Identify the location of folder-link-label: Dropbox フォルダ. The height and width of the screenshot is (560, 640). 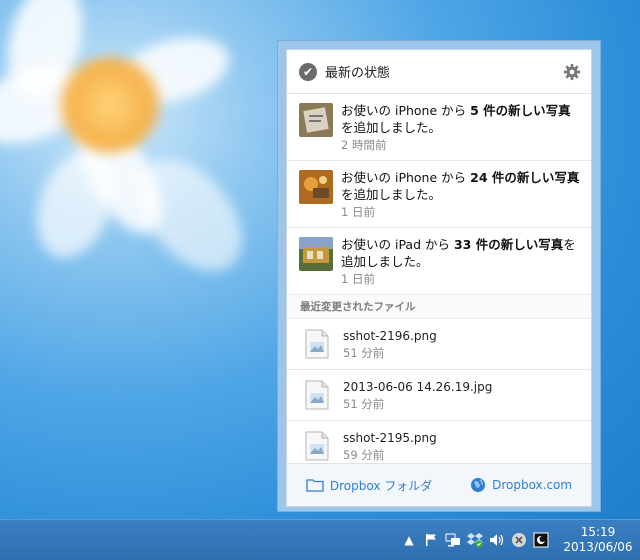
(381, 485).